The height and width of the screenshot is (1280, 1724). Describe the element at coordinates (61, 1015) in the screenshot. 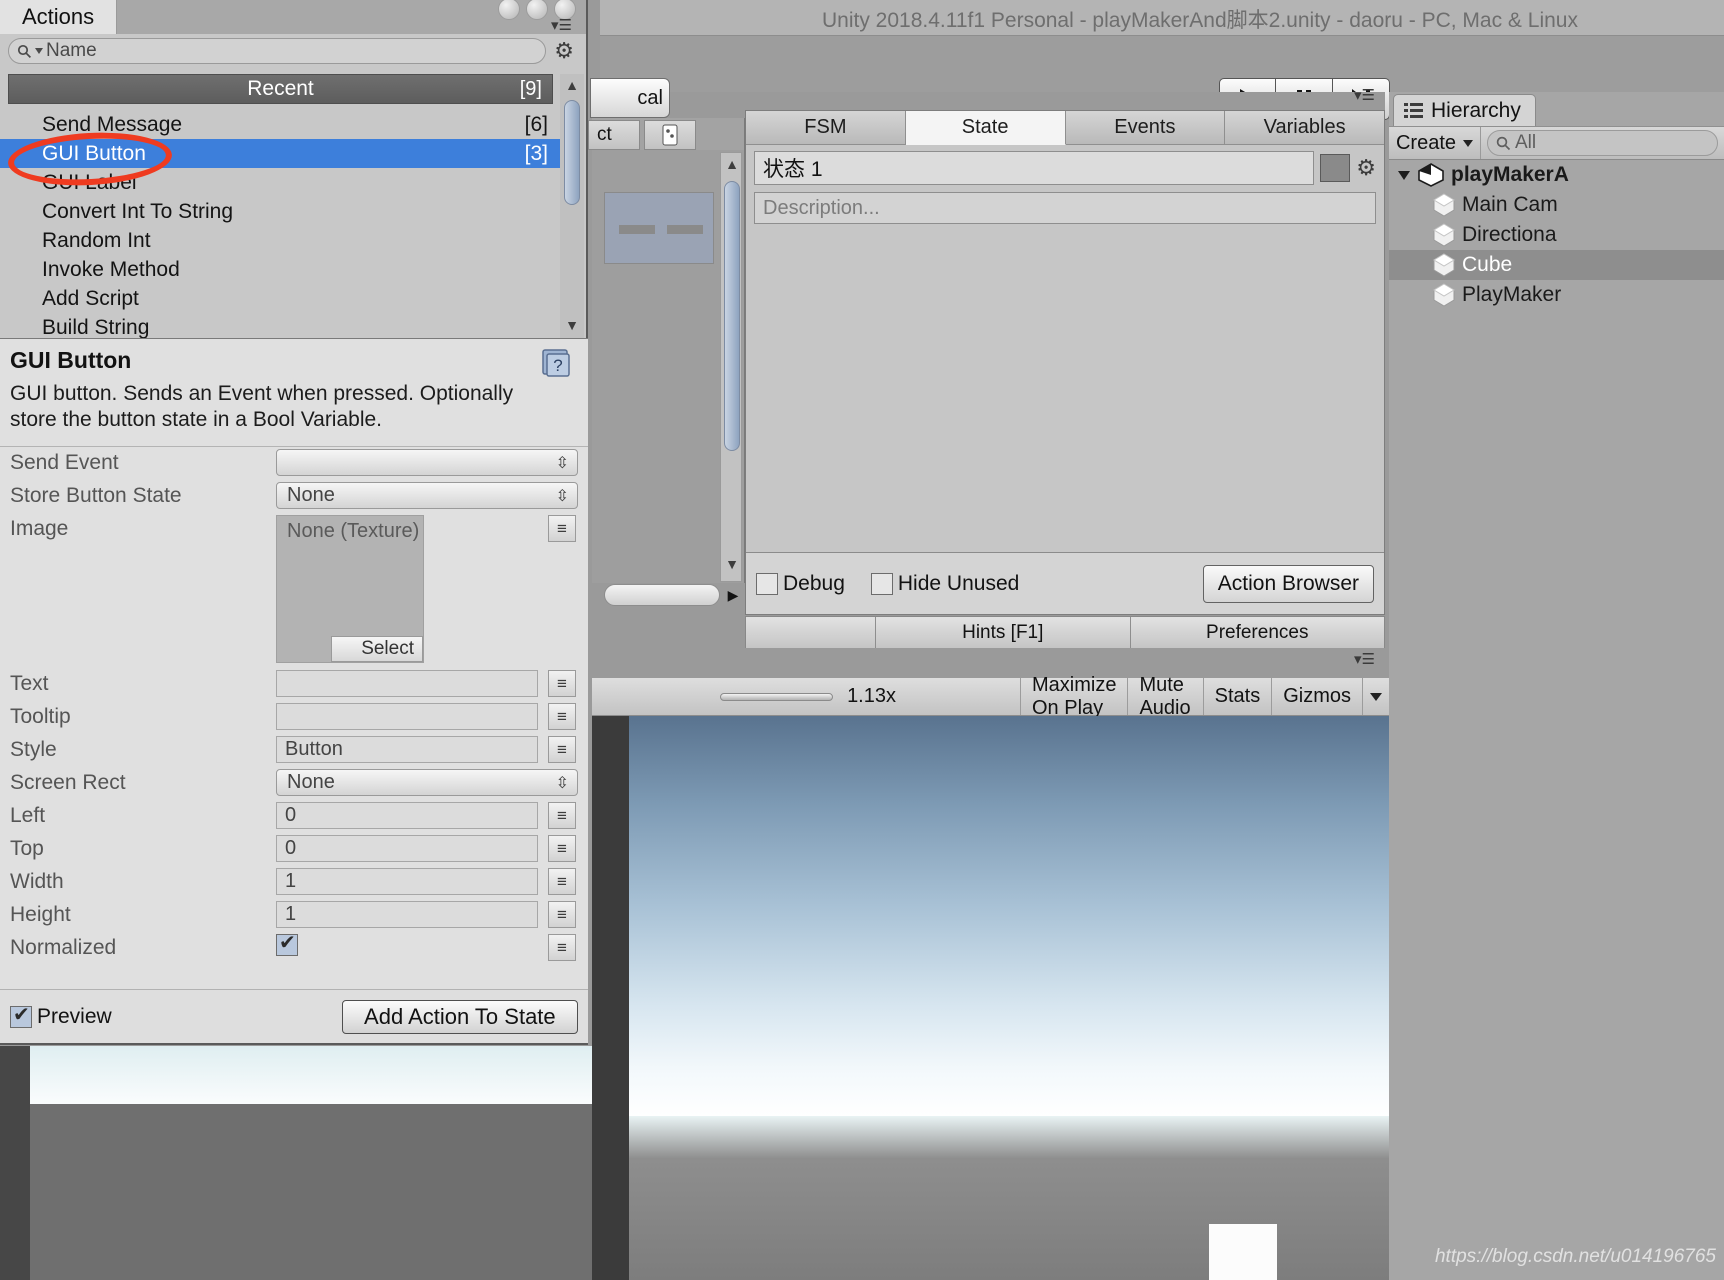

I see `preview-checkbox-group: Preview` at that location.